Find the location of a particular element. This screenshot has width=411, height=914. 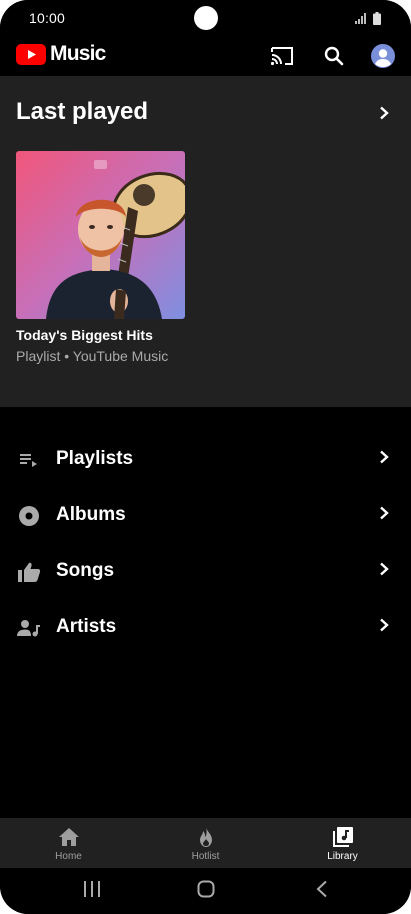

status-icons is located at coordinates (368, 18).